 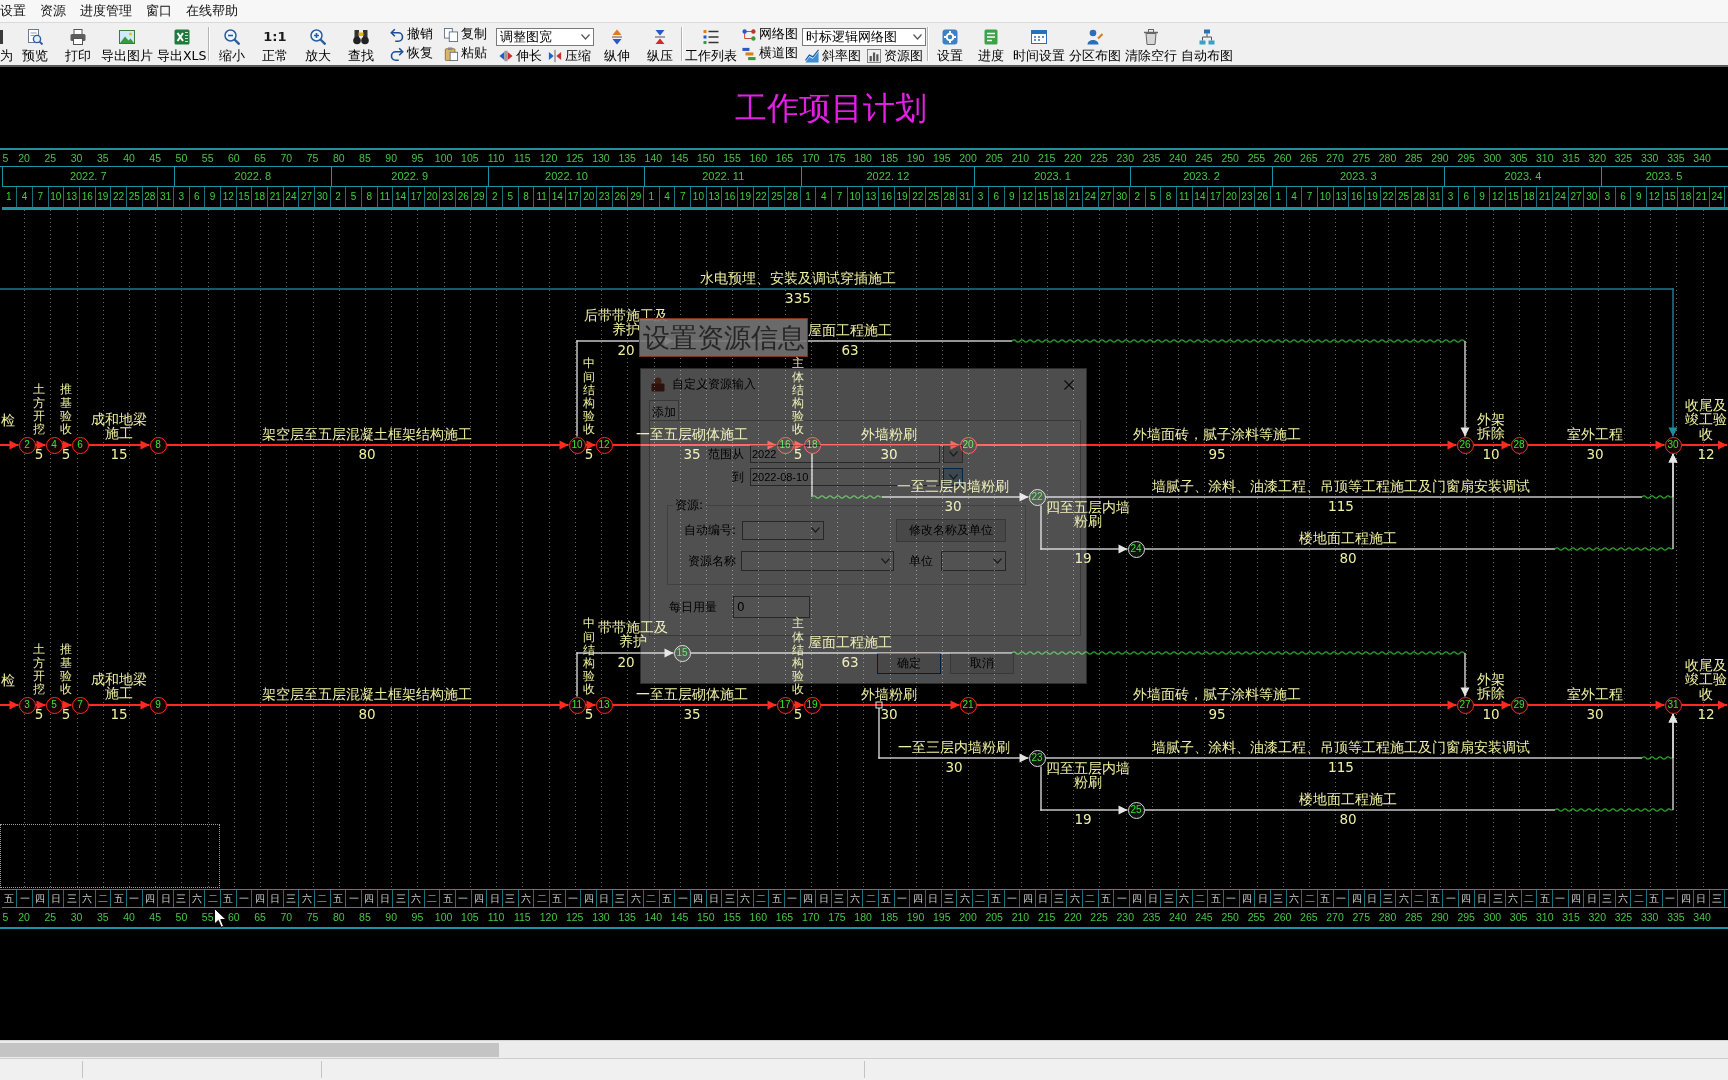 I want to click on toolbar-button: 纵压, so click(x=660, y=44).